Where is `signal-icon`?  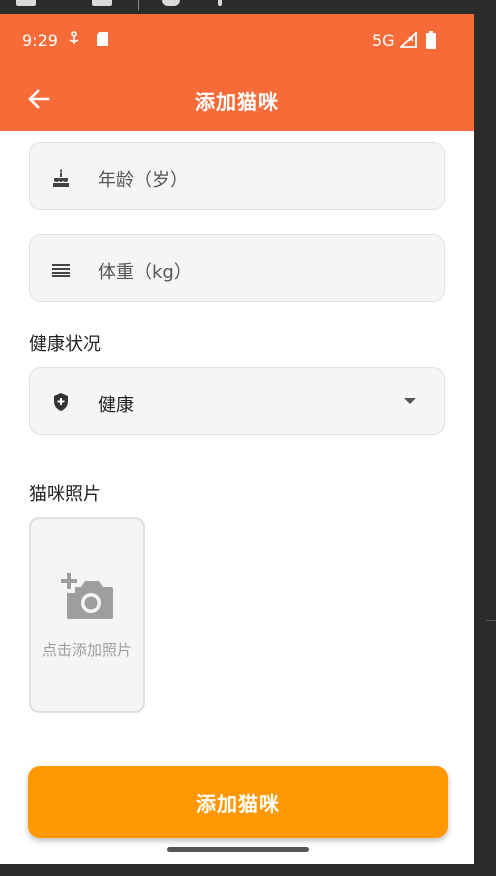
signal-icon is located at coordinates (408, 41).